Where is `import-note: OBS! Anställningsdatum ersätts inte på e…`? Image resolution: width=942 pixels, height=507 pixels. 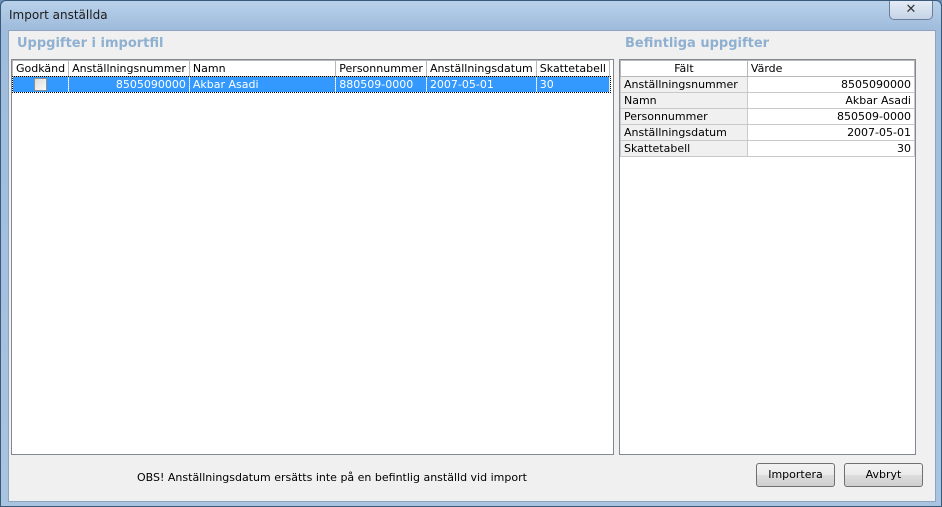 import-note: OBS! Anställningsdatum ersätts inte på e… is located at coordinates (332, 477).